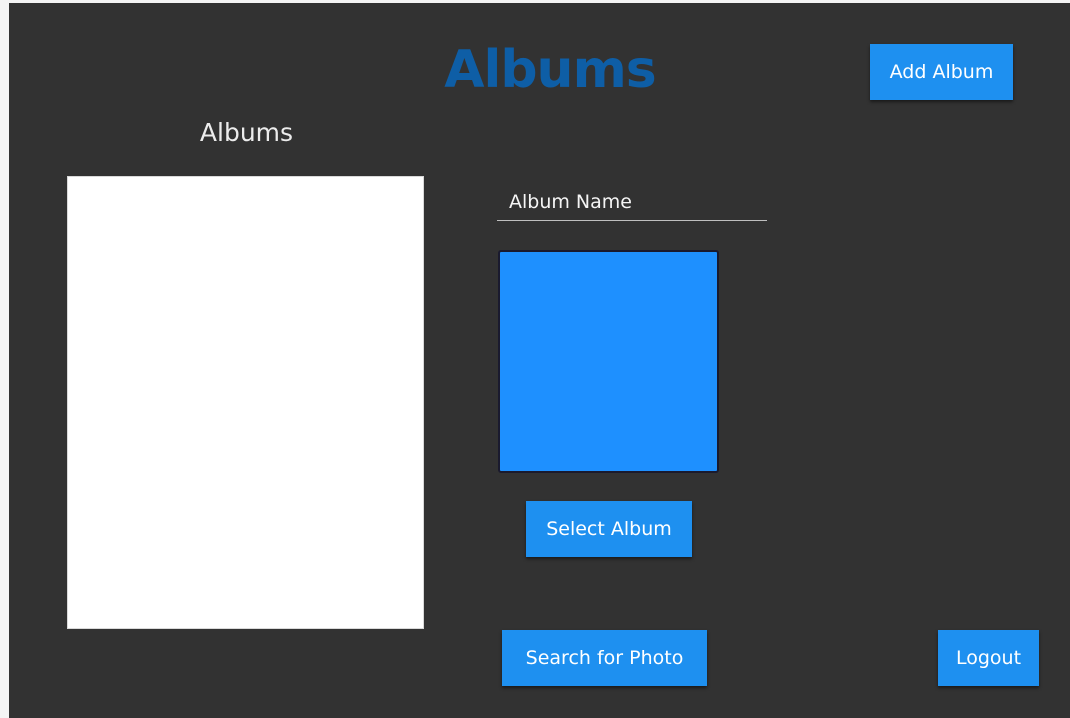 Image resolution: width=1070 pixels, height=718 pixels. What do you see at coordinates (988, 658) in the screenshot?
I see `logout-button: Logout` at bounding box center [988, 658].